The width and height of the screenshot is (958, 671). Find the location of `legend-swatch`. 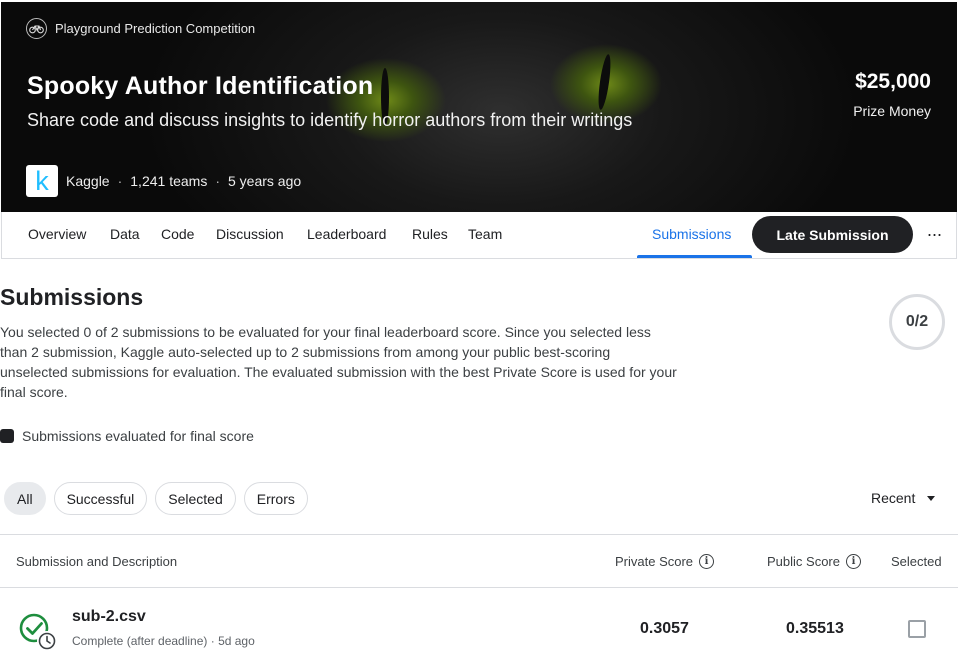

legend-swatch is located at coordinates (7, 436).